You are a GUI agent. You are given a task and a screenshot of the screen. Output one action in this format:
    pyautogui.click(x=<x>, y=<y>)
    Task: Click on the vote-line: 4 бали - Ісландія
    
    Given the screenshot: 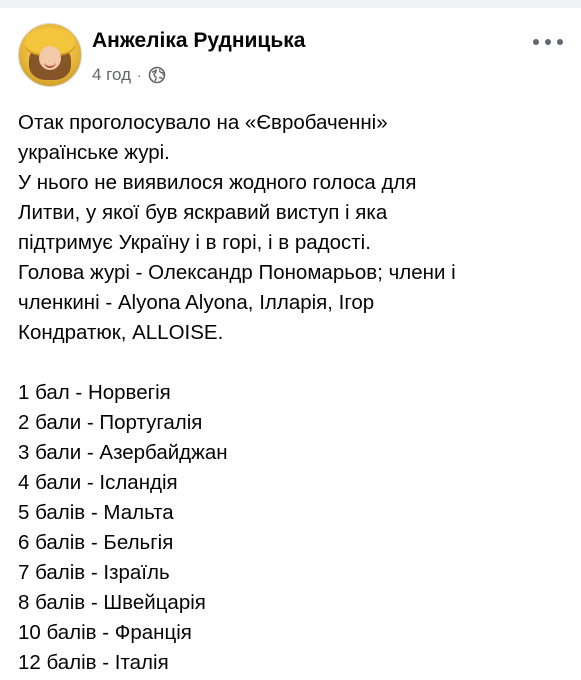 What is the action you would take?
    pyautogui.click(x=98, y=482)
    